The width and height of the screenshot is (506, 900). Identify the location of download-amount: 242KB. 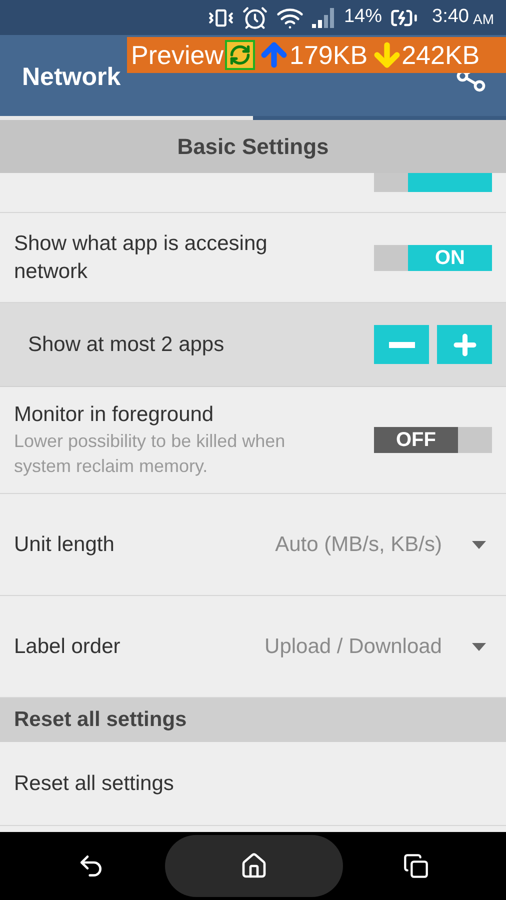
(441, 55).